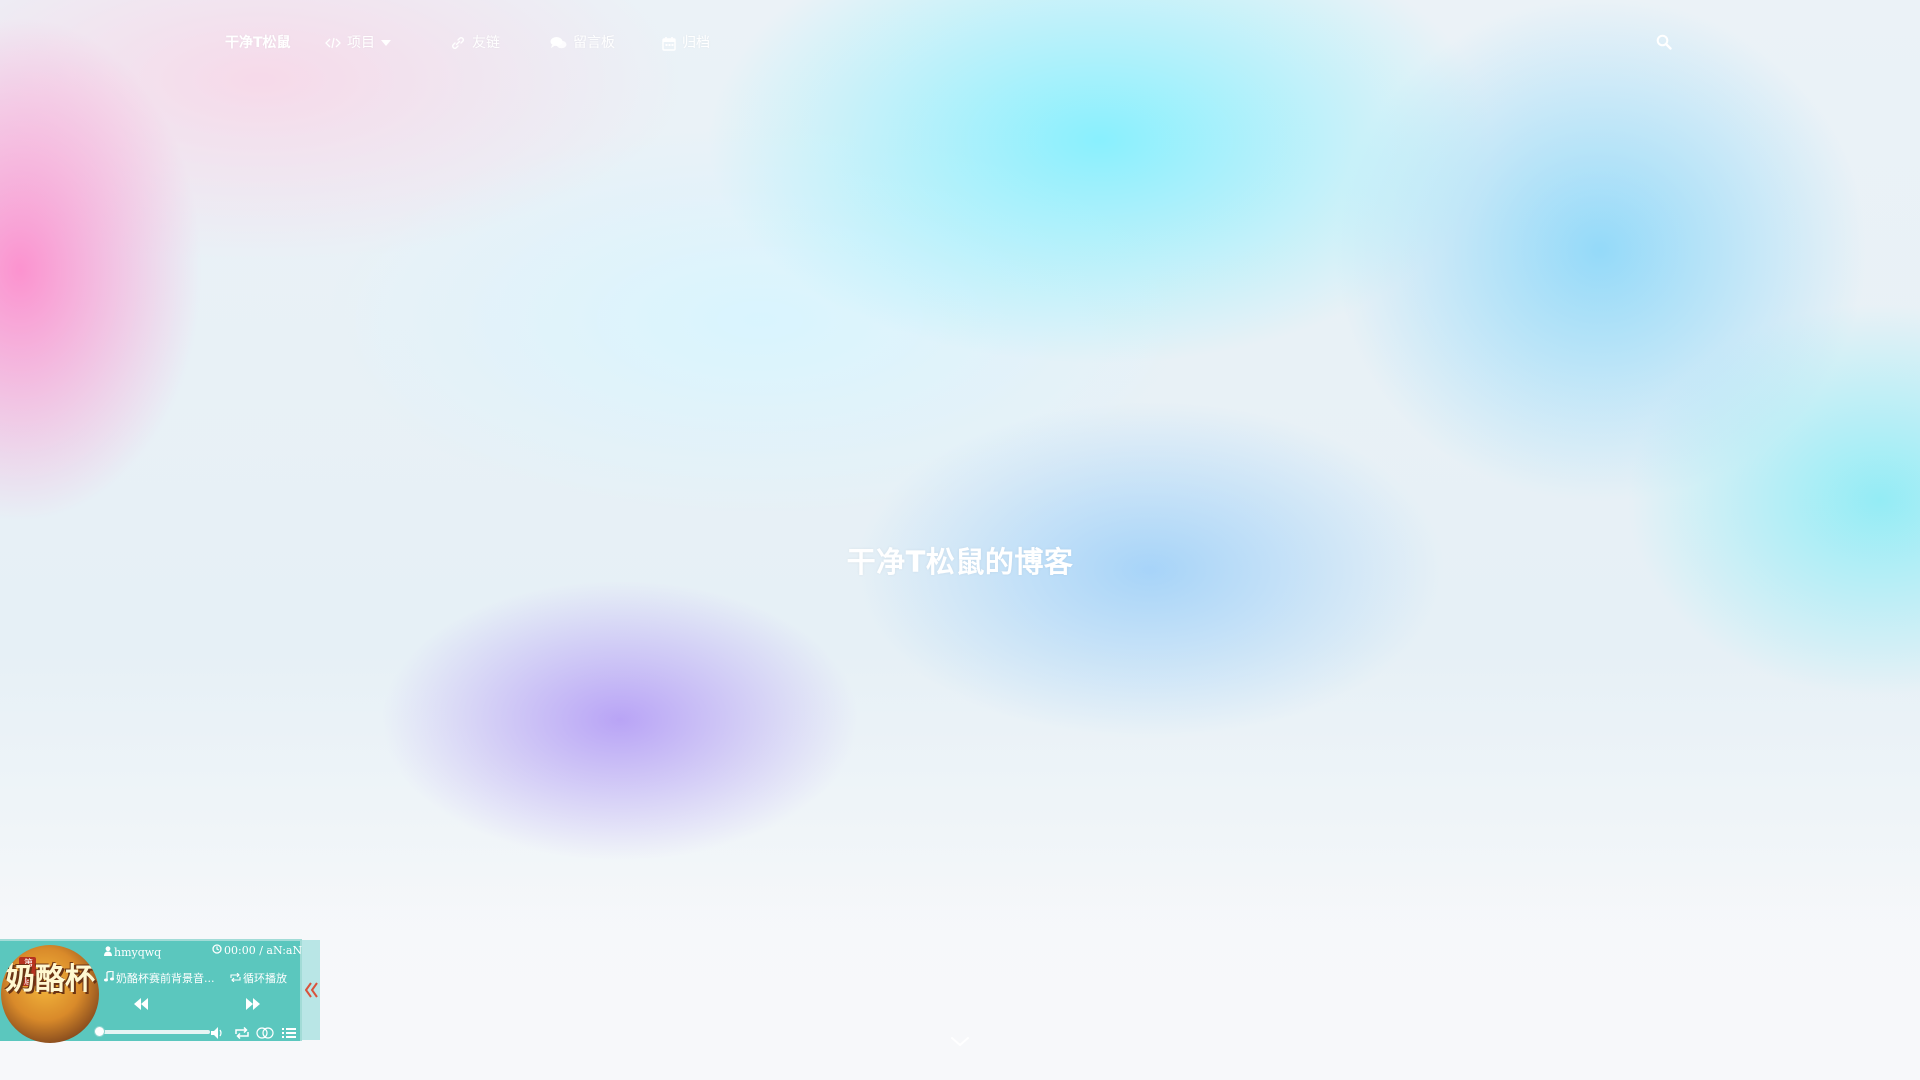 This screenshot has width=1920, height=1080. I want to click on lyric-toggle-button, so click(265, 1033).